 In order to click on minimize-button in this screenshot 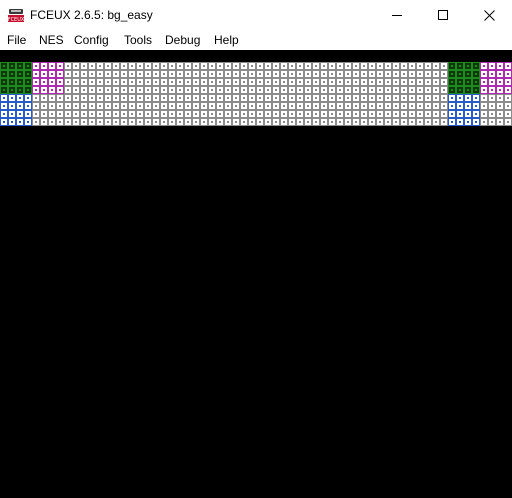, I will do `click(397, 15)`.